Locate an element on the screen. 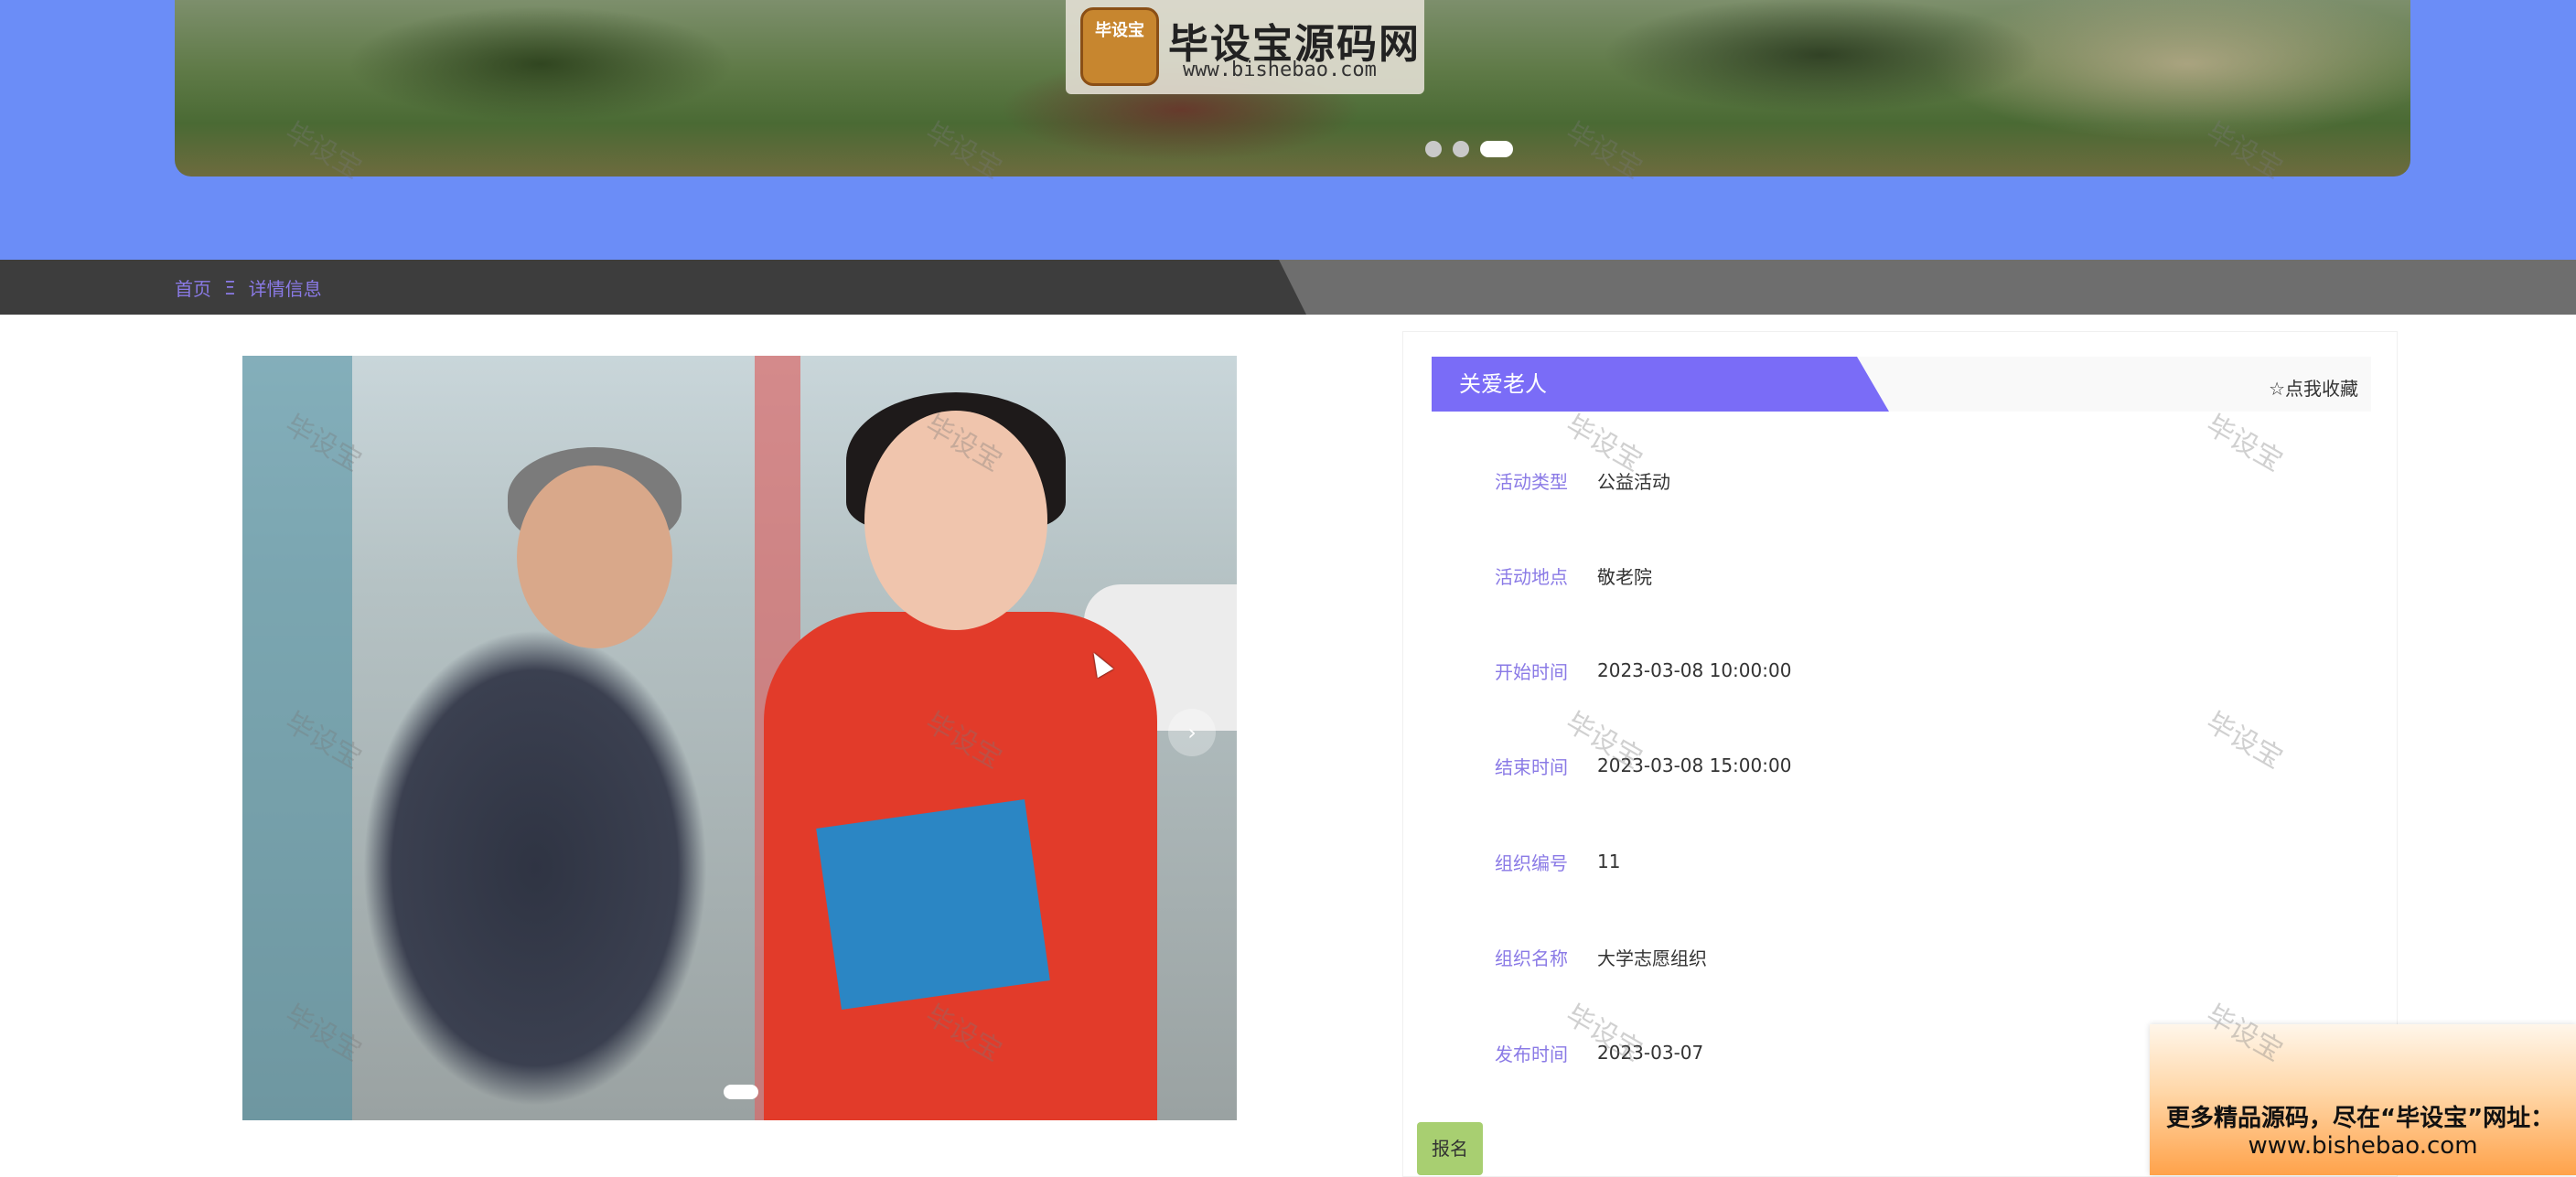 This screenshot has width=2576, height=1177. field-org-name: 组织名称 大学志愿组织 is located at coordinates (1601, 956).